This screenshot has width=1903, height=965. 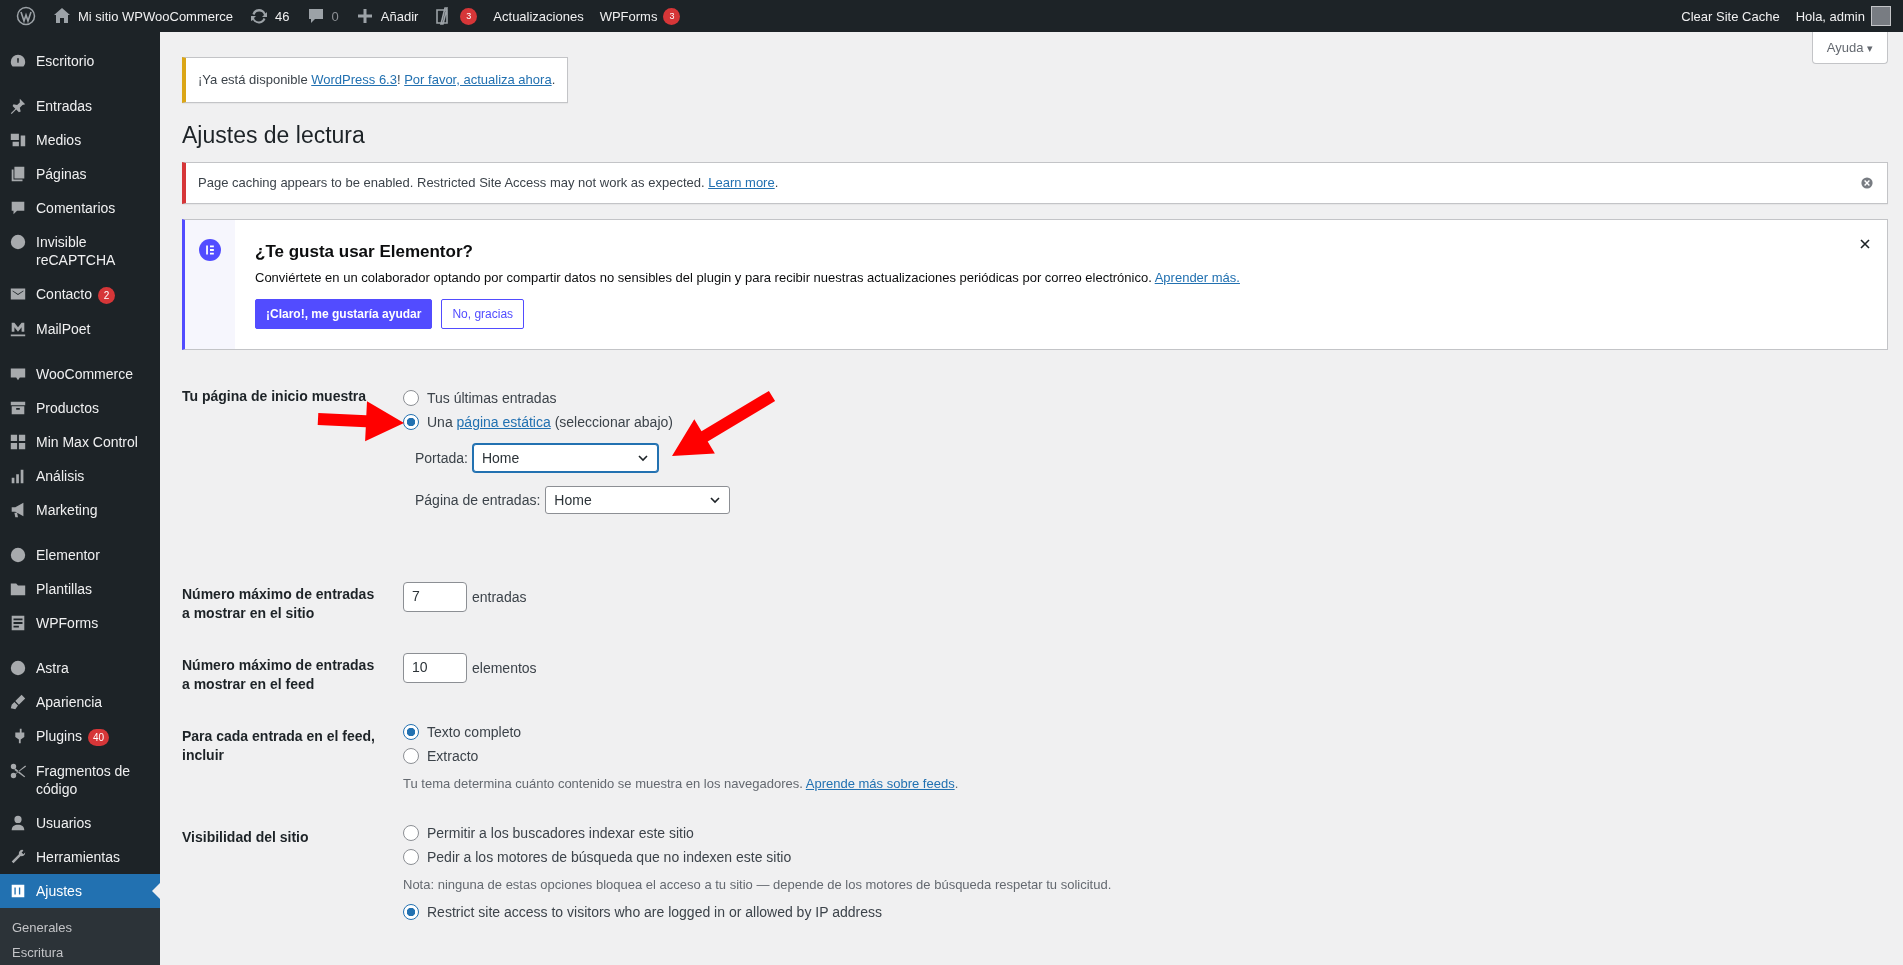 What do you see at coordinates (80, 668) in the screenshot?
I see `sidebar-item: Astra` at bounding box center [80, 668].